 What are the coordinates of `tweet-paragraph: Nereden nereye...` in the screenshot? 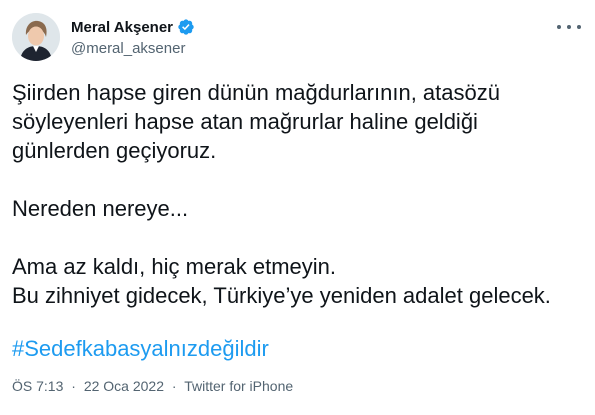 It's located at (299, 208).